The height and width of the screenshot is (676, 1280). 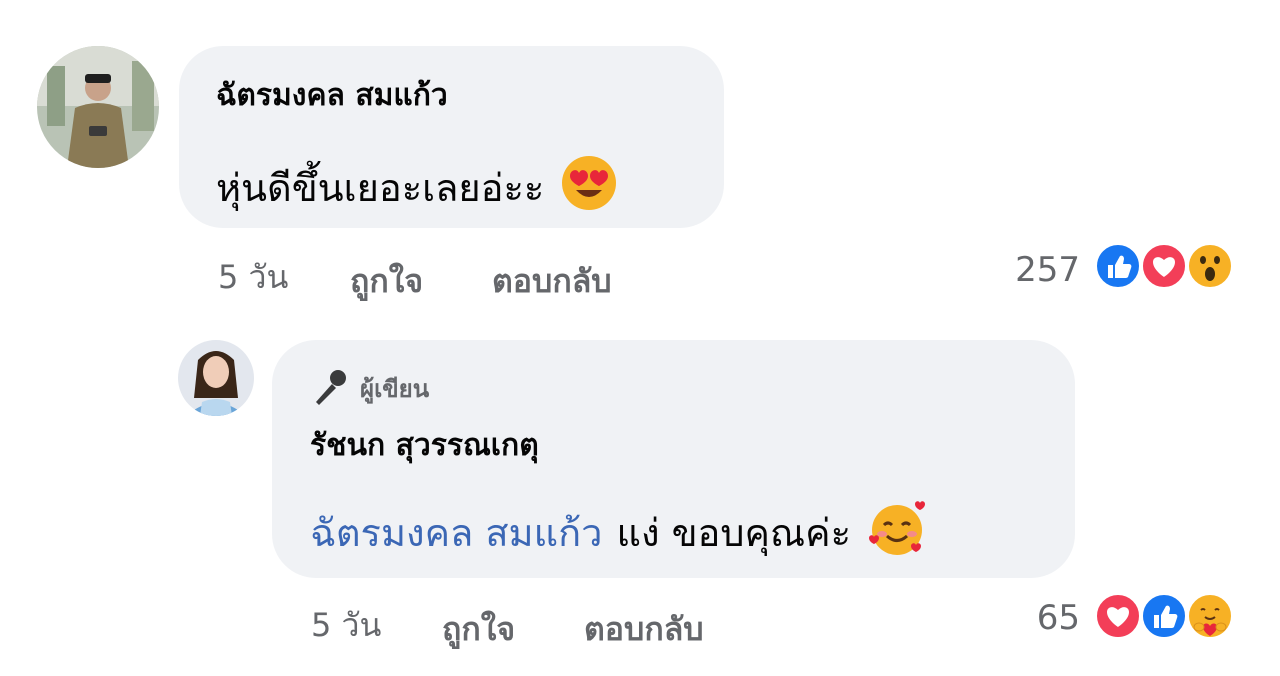 What do you see at coordinates (897, 533) in the screenshot?
I see `smiling-face-with-hearts-emoji-icon` at bounding box center [897, 533].